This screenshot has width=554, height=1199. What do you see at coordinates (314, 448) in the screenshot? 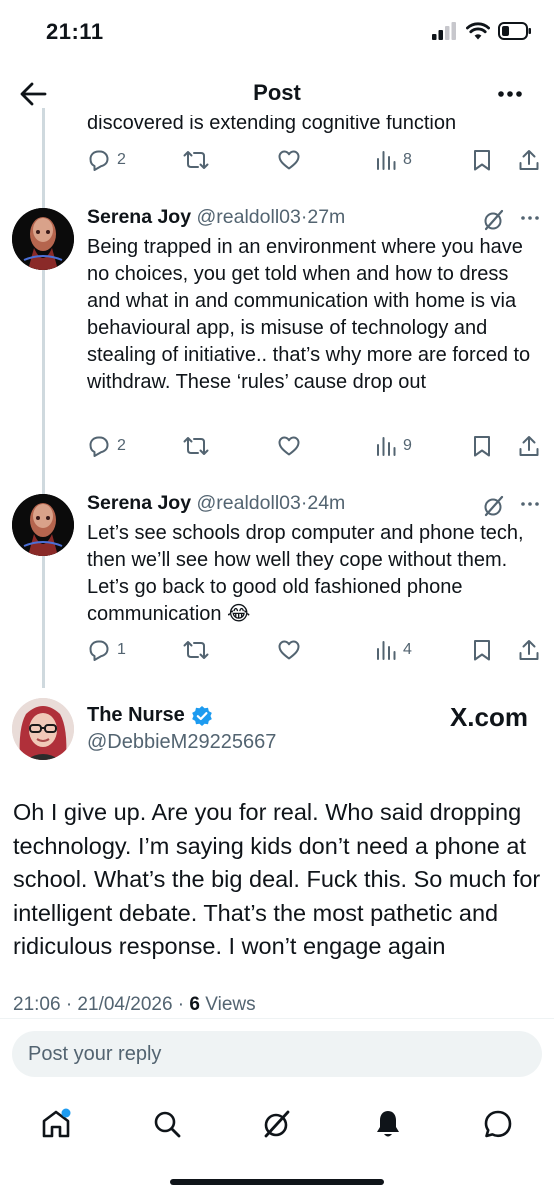
I see `reply-actions: 2 9` at bounding box center [314, 448].